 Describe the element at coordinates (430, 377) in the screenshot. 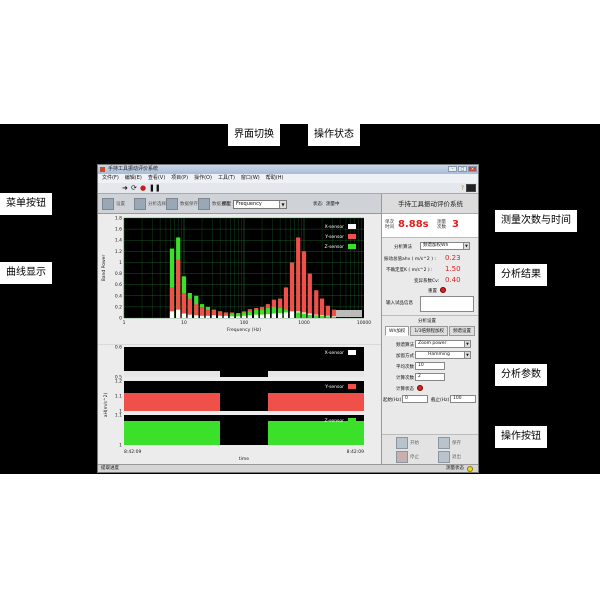

I see `calc-count-display: 2` at that location.